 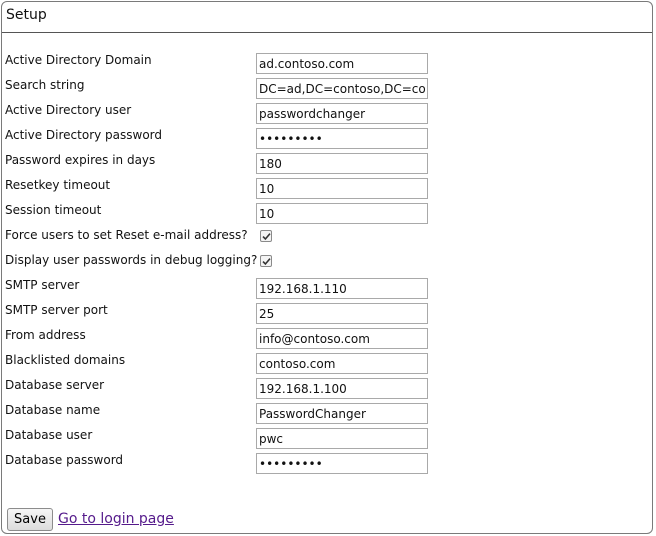 I want to click on row-db-server: Database server, so click(x=327, y=390).